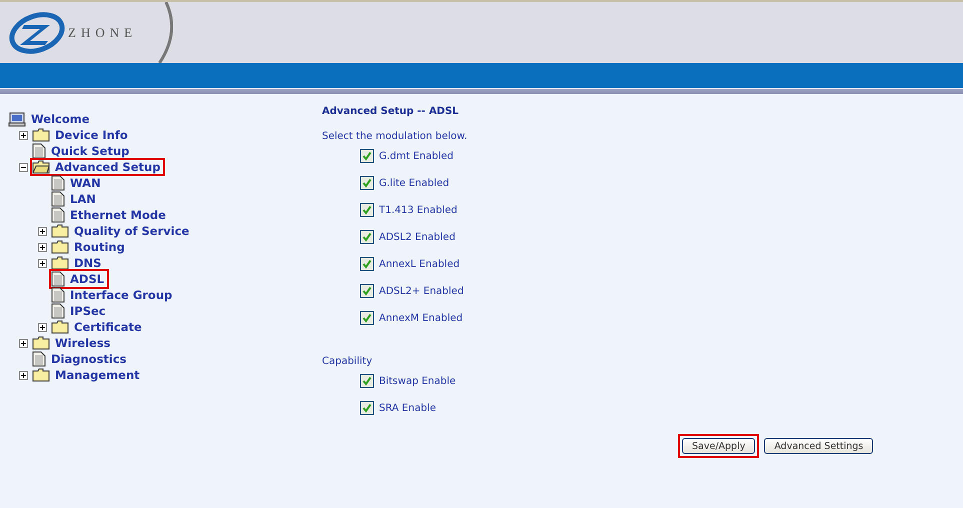 This screenshot has width=963, height=508. I want to click on action-button: Save/Apply, so click(719, 446).